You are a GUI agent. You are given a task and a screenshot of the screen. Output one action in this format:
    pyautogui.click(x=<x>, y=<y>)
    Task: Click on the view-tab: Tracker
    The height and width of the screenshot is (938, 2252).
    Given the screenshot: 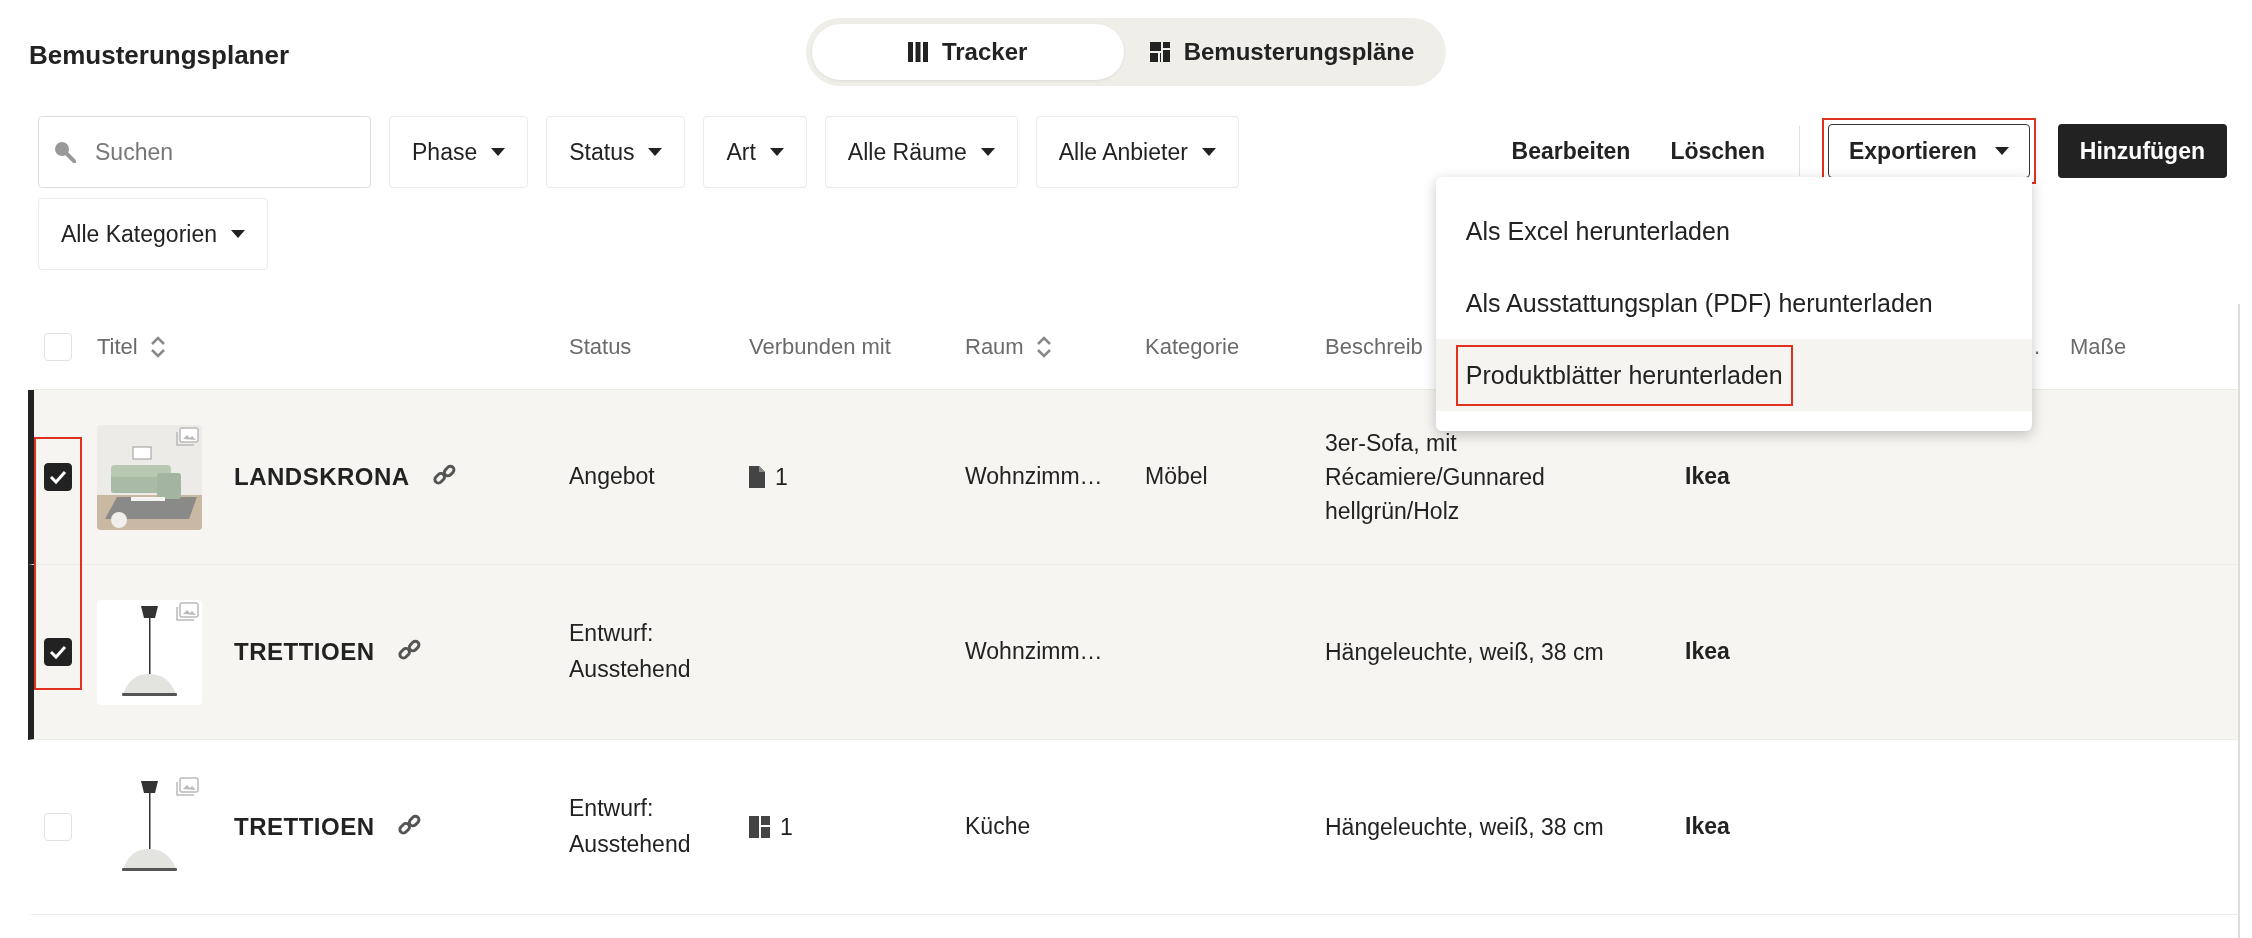 What is the action you would take?
    pyautogui.click(x=967, y=52)
    